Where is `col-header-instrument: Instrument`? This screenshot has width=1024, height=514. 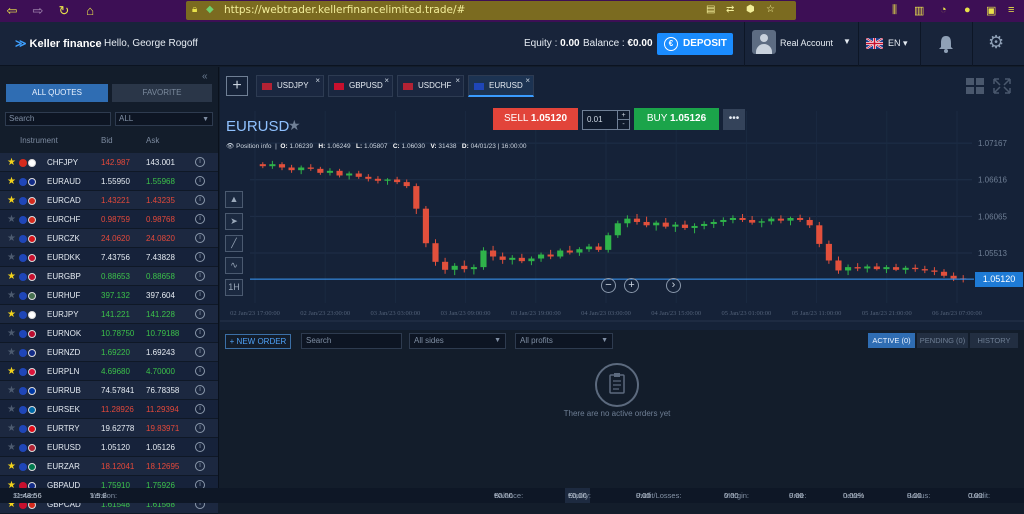
col-header-instrument: Instrument is located at coordinates (39, 140).